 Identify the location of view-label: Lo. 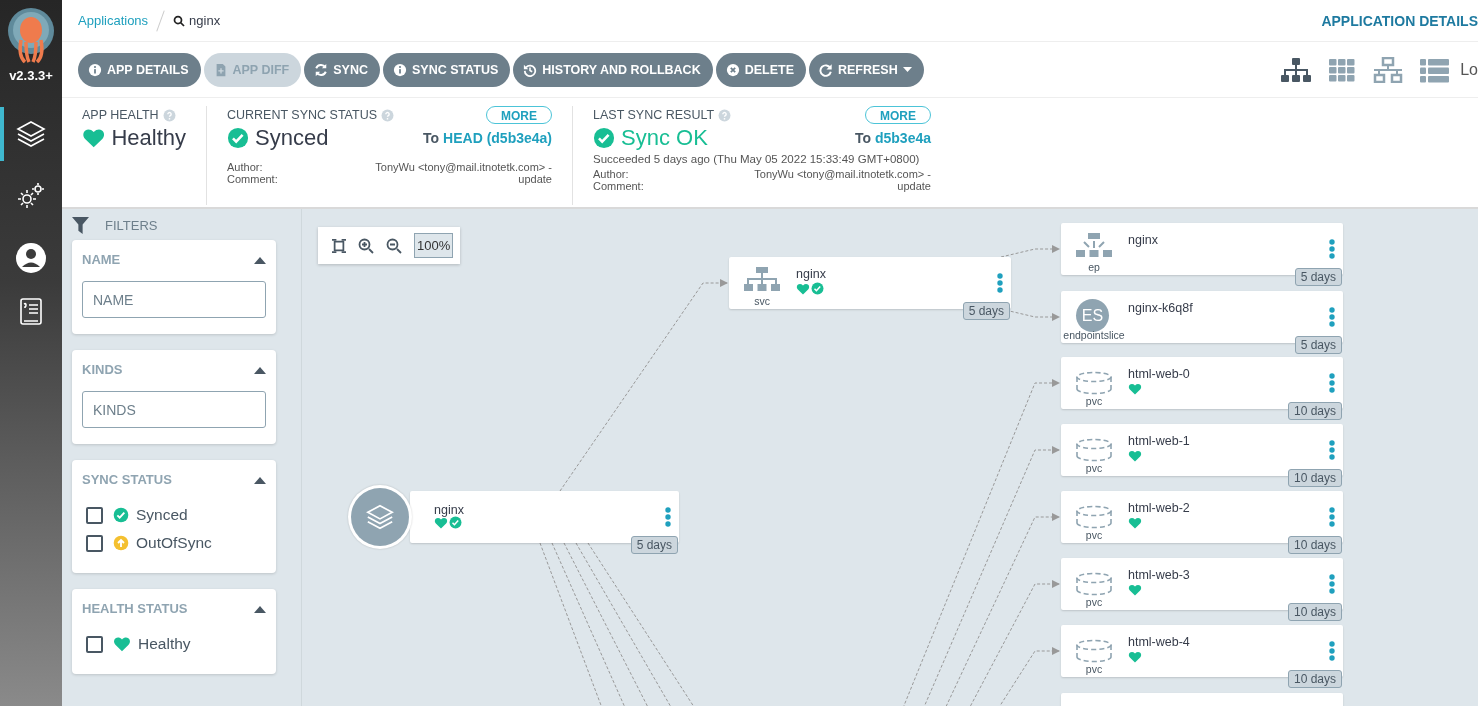
(1469, 69).